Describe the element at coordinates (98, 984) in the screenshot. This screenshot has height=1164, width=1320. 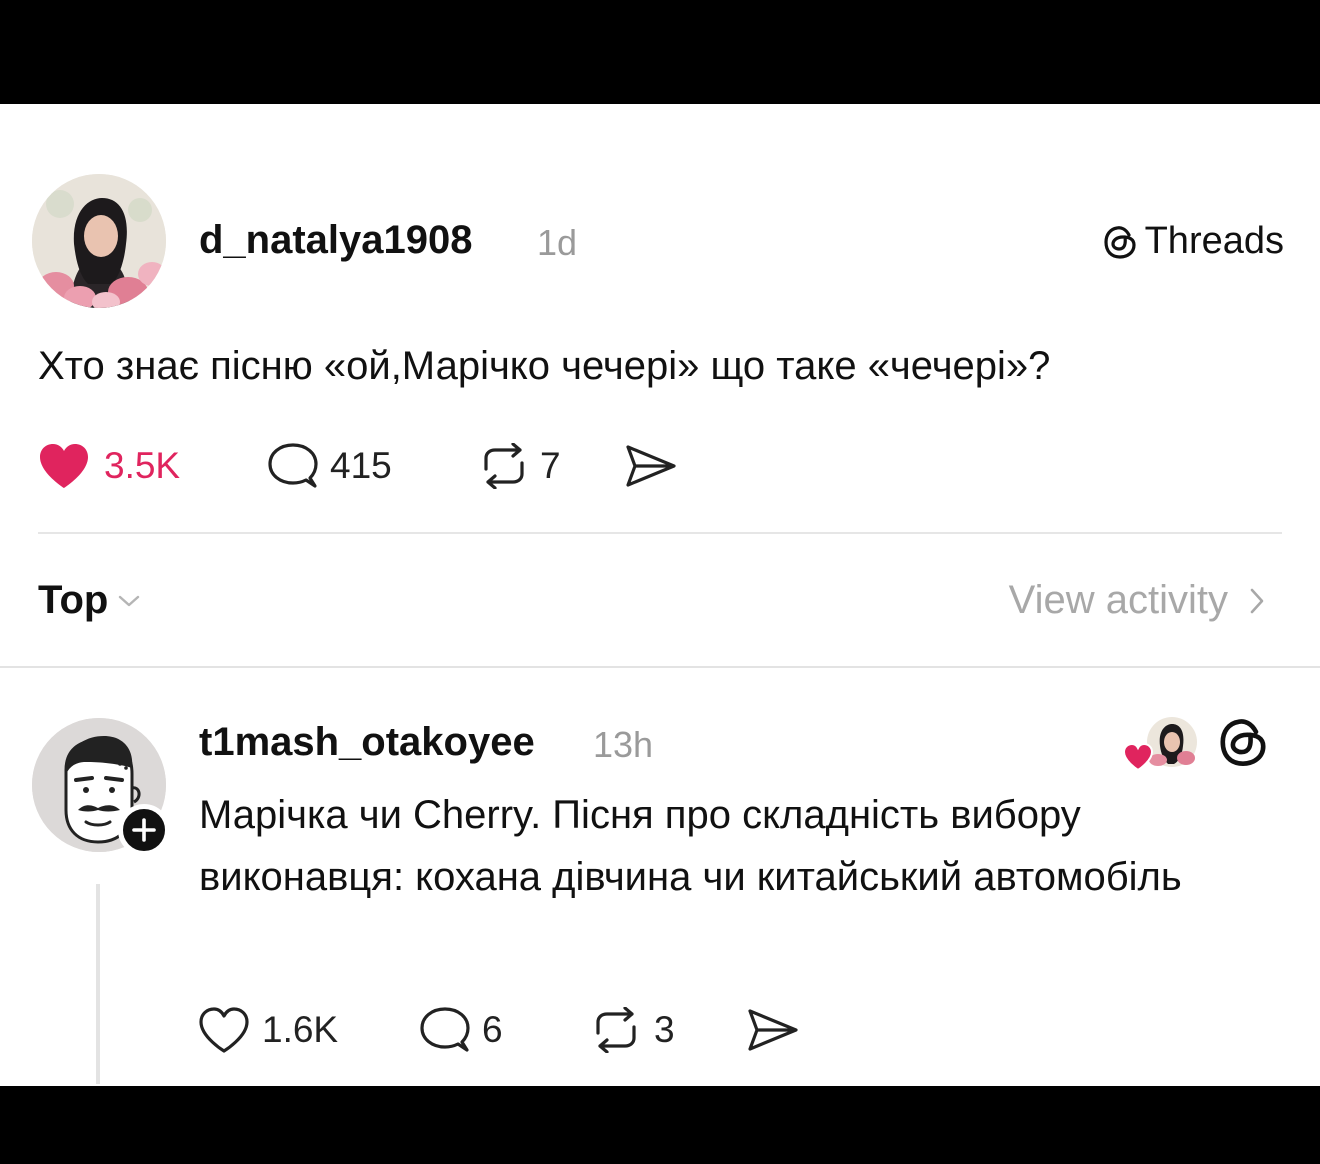
I see `thread-connector-line` at that location.